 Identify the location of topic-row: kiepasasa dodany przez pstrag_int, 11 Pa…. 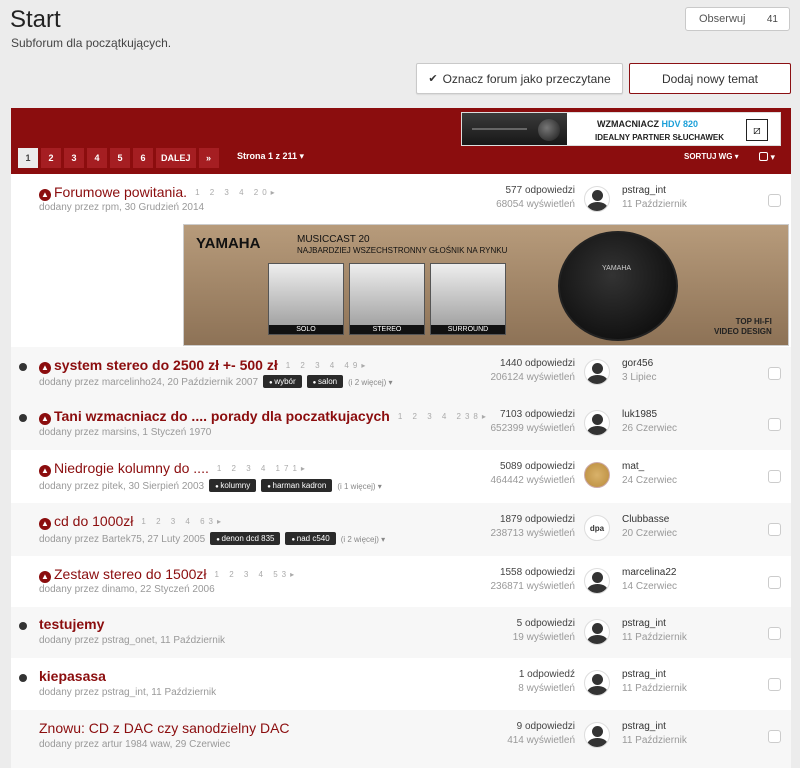
(401, 684).